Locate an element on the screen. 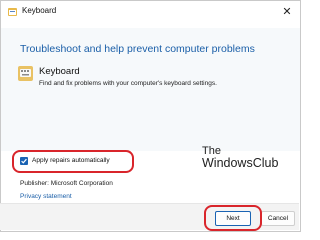 Image resolution: width=320 pixels, height=240 pixels. close-icon: ✕ is located at coordinates (287, 12).